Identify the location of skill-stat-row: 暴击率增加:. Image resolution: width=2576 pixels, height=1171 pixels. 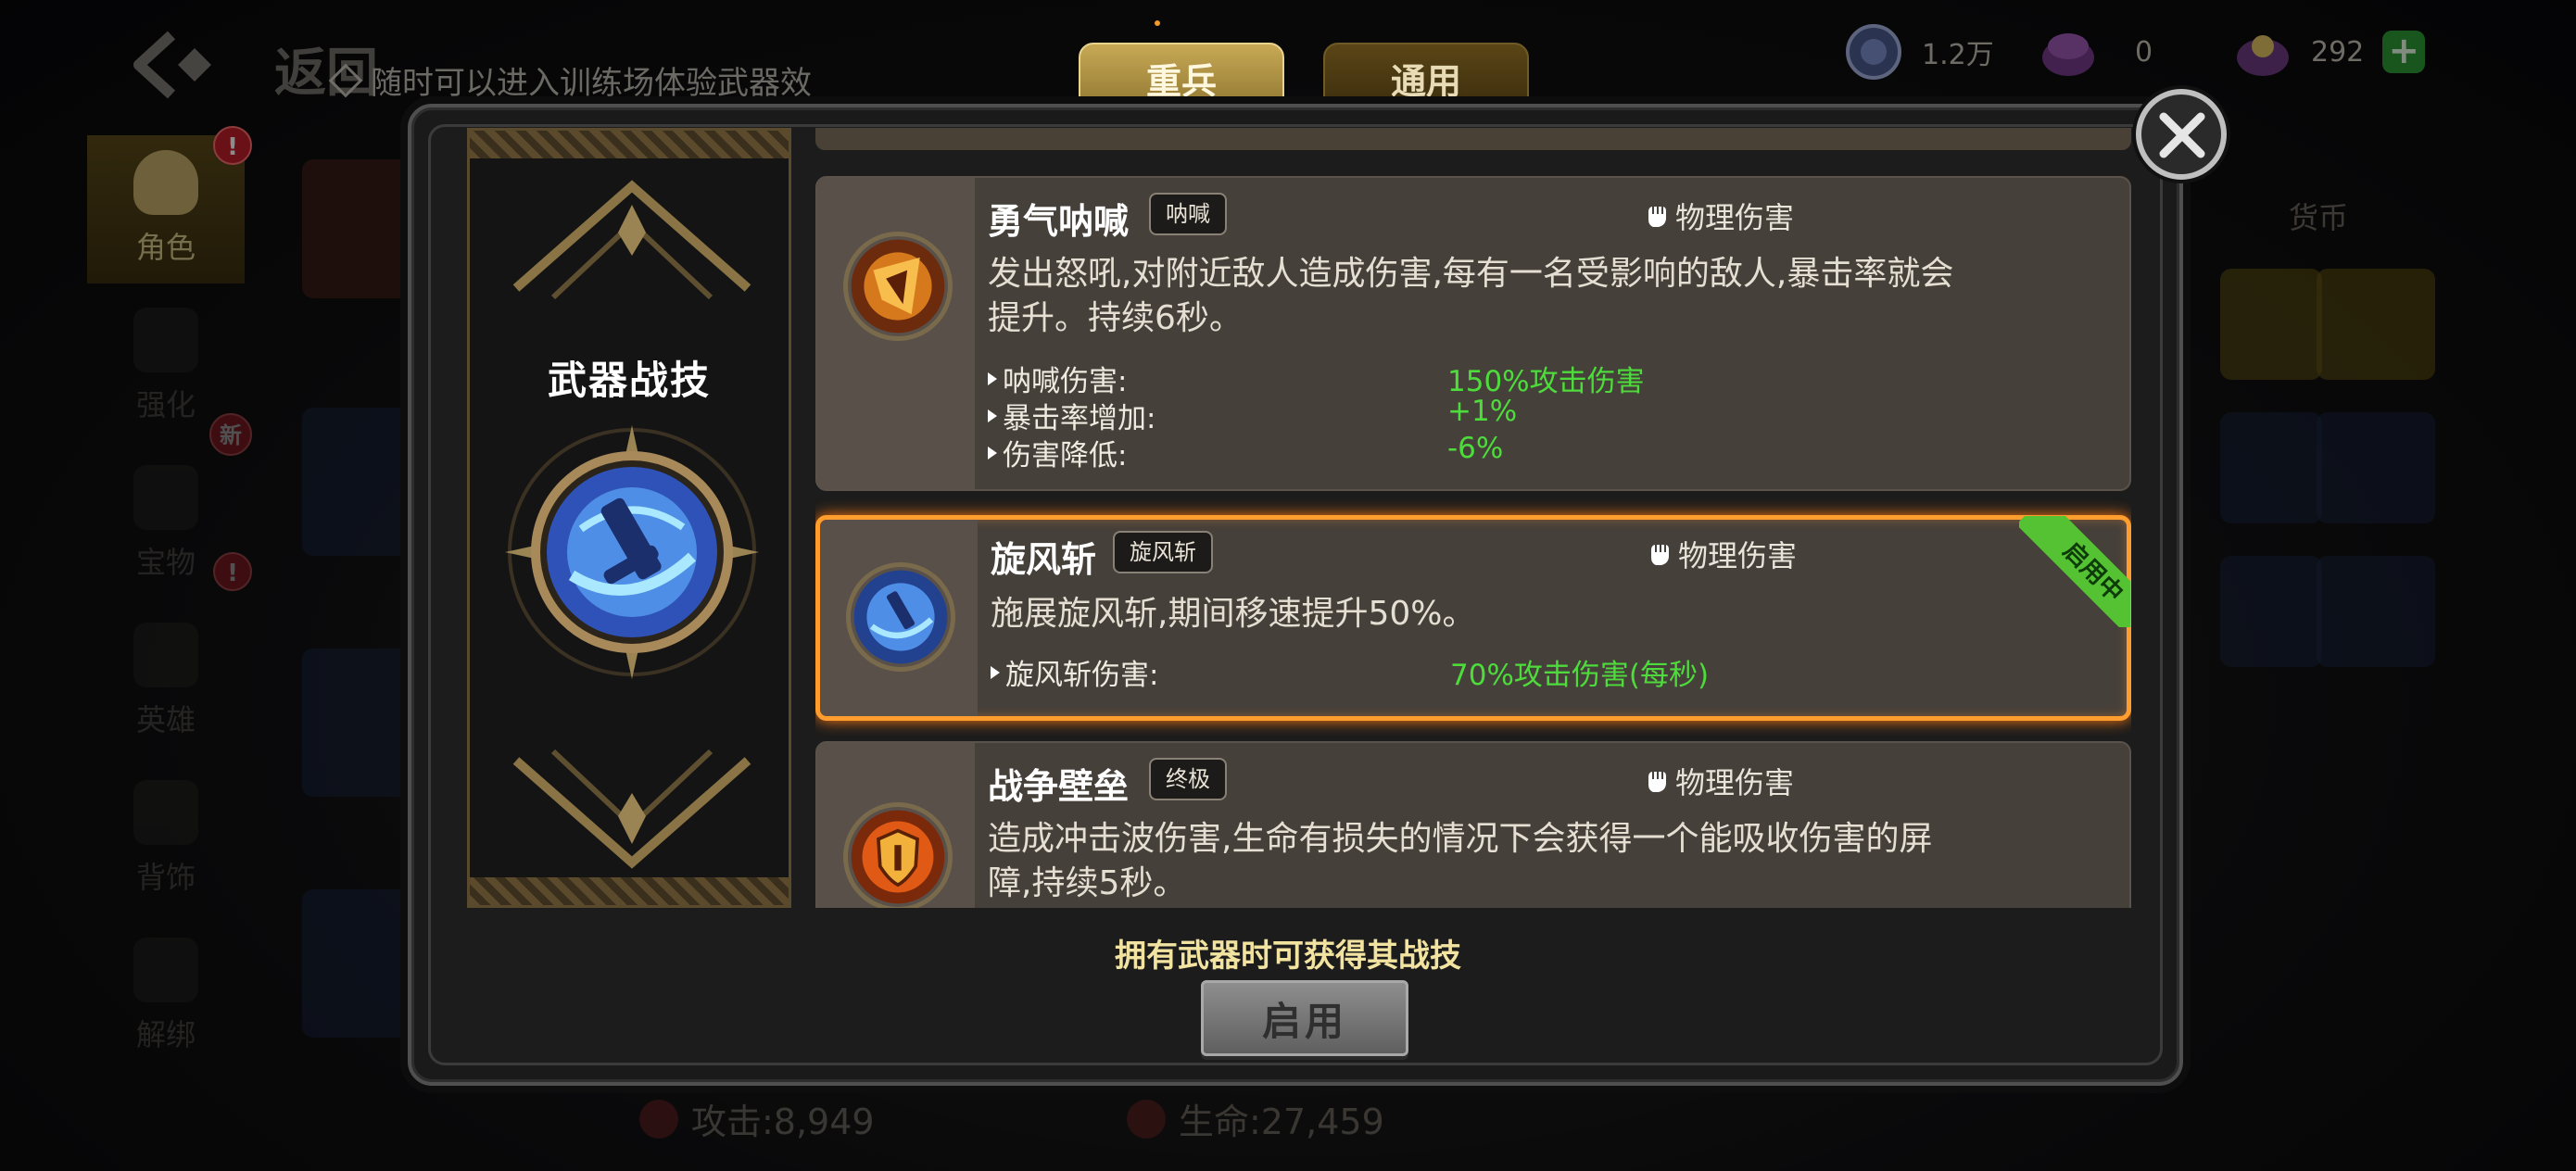
(1071, 416).